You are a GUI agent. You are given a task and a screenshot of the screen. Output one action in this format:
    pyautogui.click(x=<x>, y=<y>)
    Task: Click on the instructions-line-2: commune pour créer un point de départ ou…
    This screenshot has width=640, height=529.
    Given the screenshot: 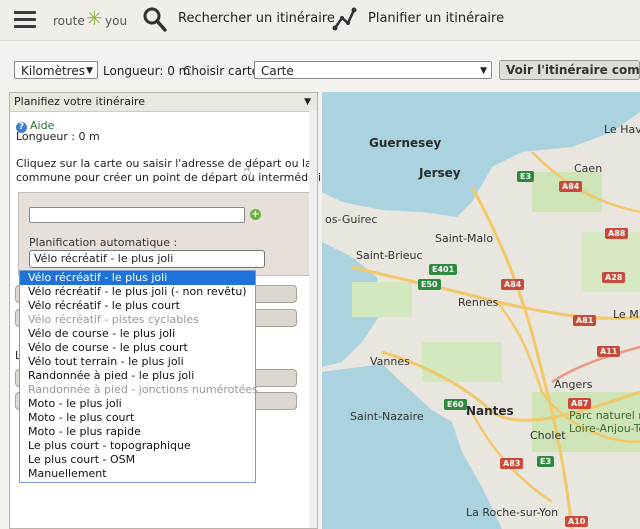 What is the action you would take?
    pyautogui.click(x=176, y=177)
    